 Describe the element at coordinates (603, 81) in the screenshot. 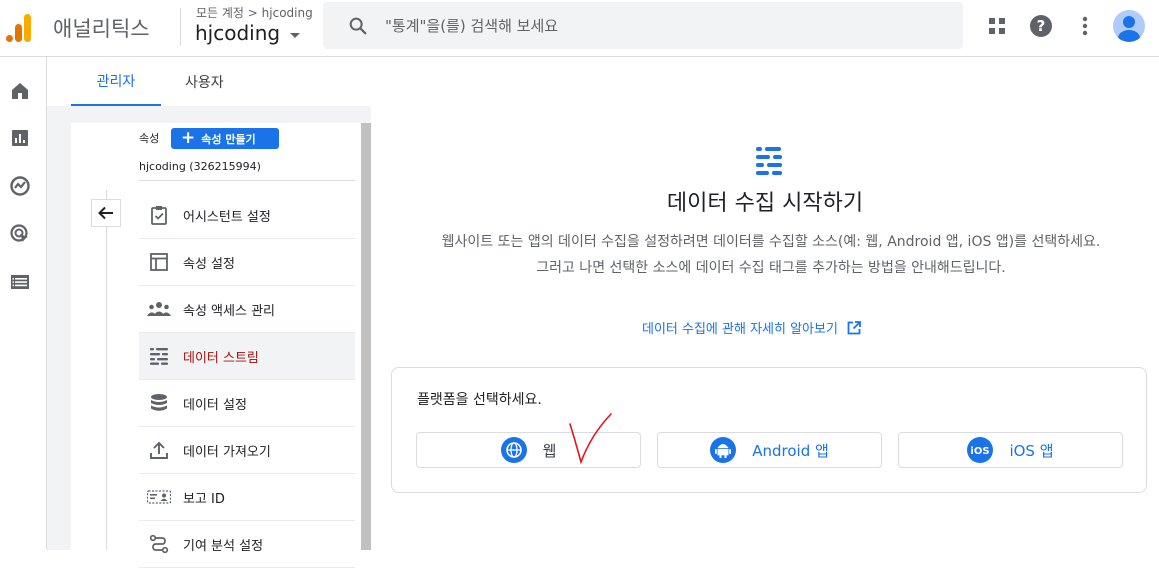

I see `admin-tabs: 관리자 사용자` at that location.